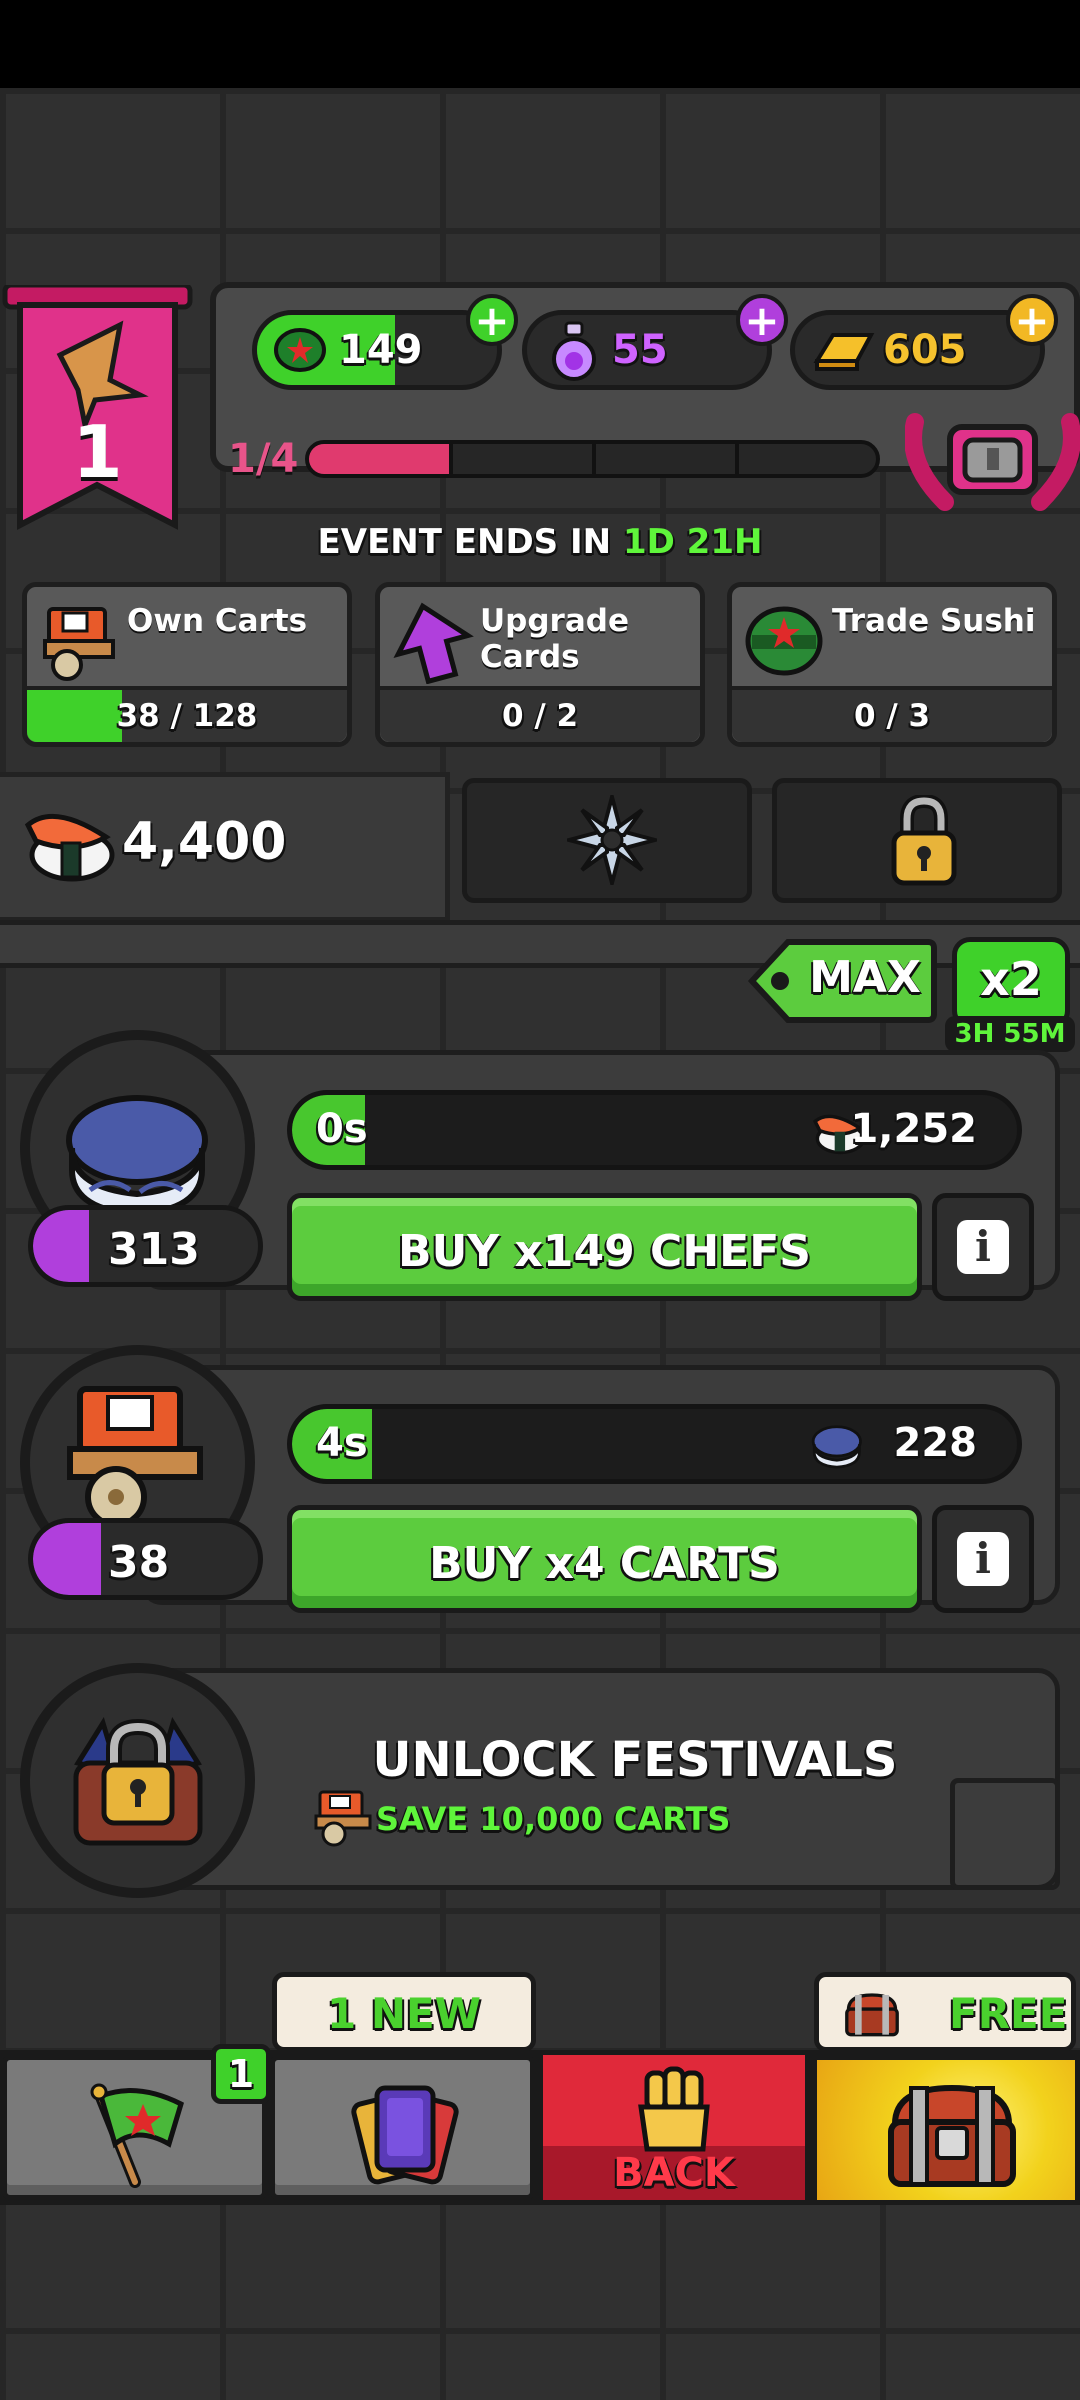  I want to click on quest-progress-text: 0 / 3, so click(892, 716).